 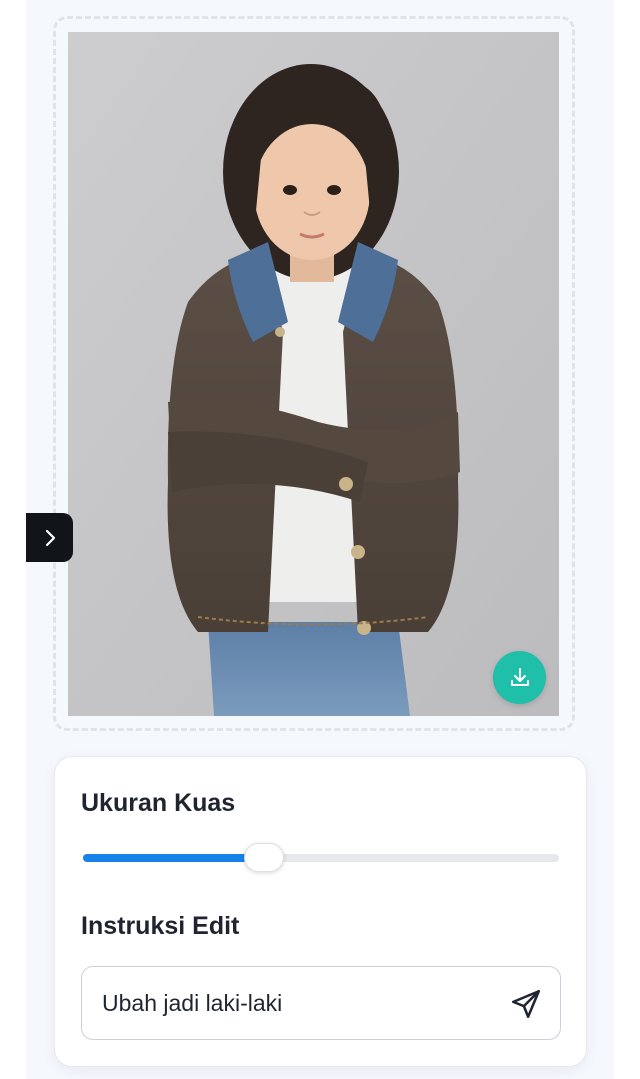 I want to click on download-button, so click(x=519, y=677).